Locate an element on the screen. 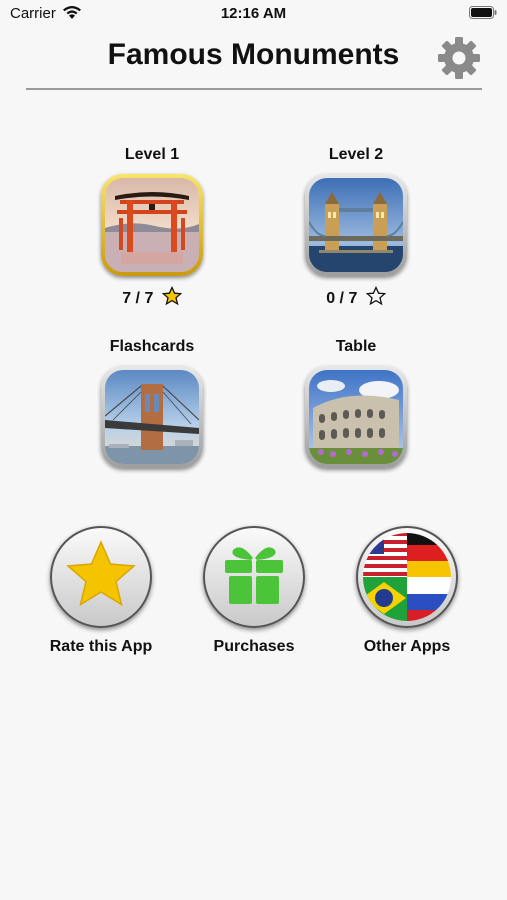 The width and height of the screenshot is (507, 900). table-tile: Table is located at coordinates (356, 402).